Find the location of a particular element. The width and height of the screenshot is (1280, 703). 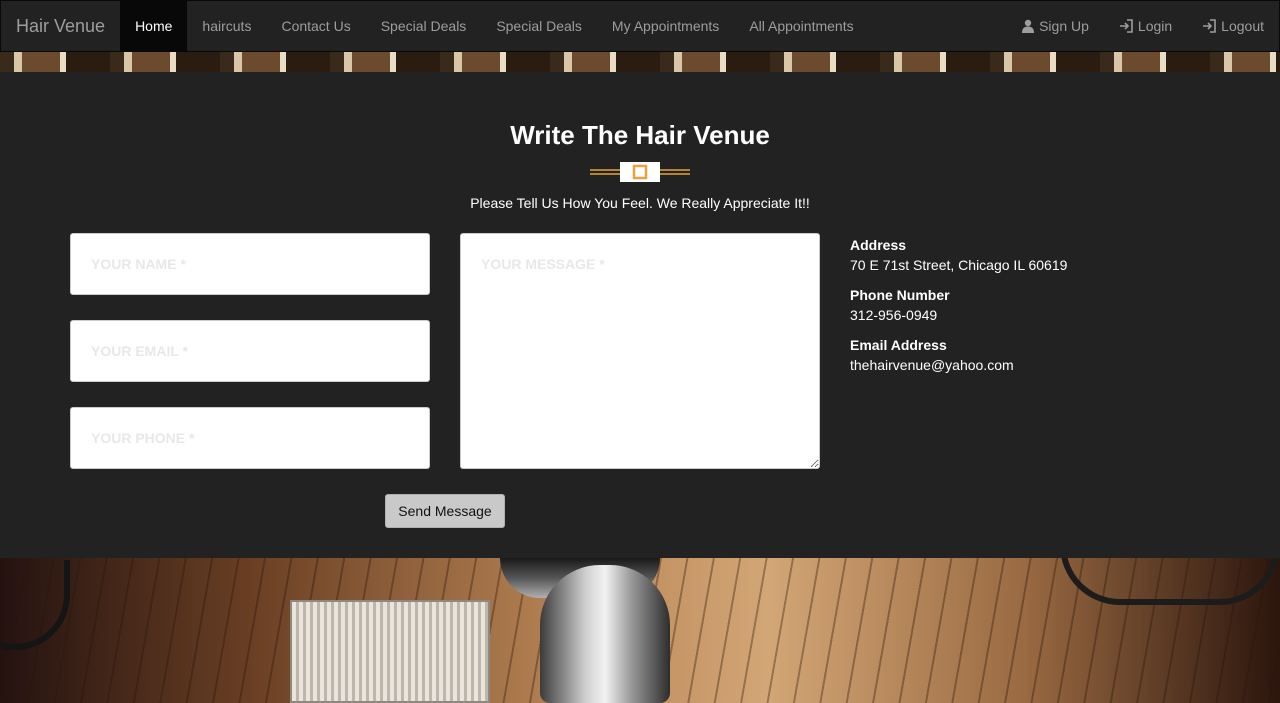

nav-right: Sign Up Login Logout is located at coordinates (1142, 26).